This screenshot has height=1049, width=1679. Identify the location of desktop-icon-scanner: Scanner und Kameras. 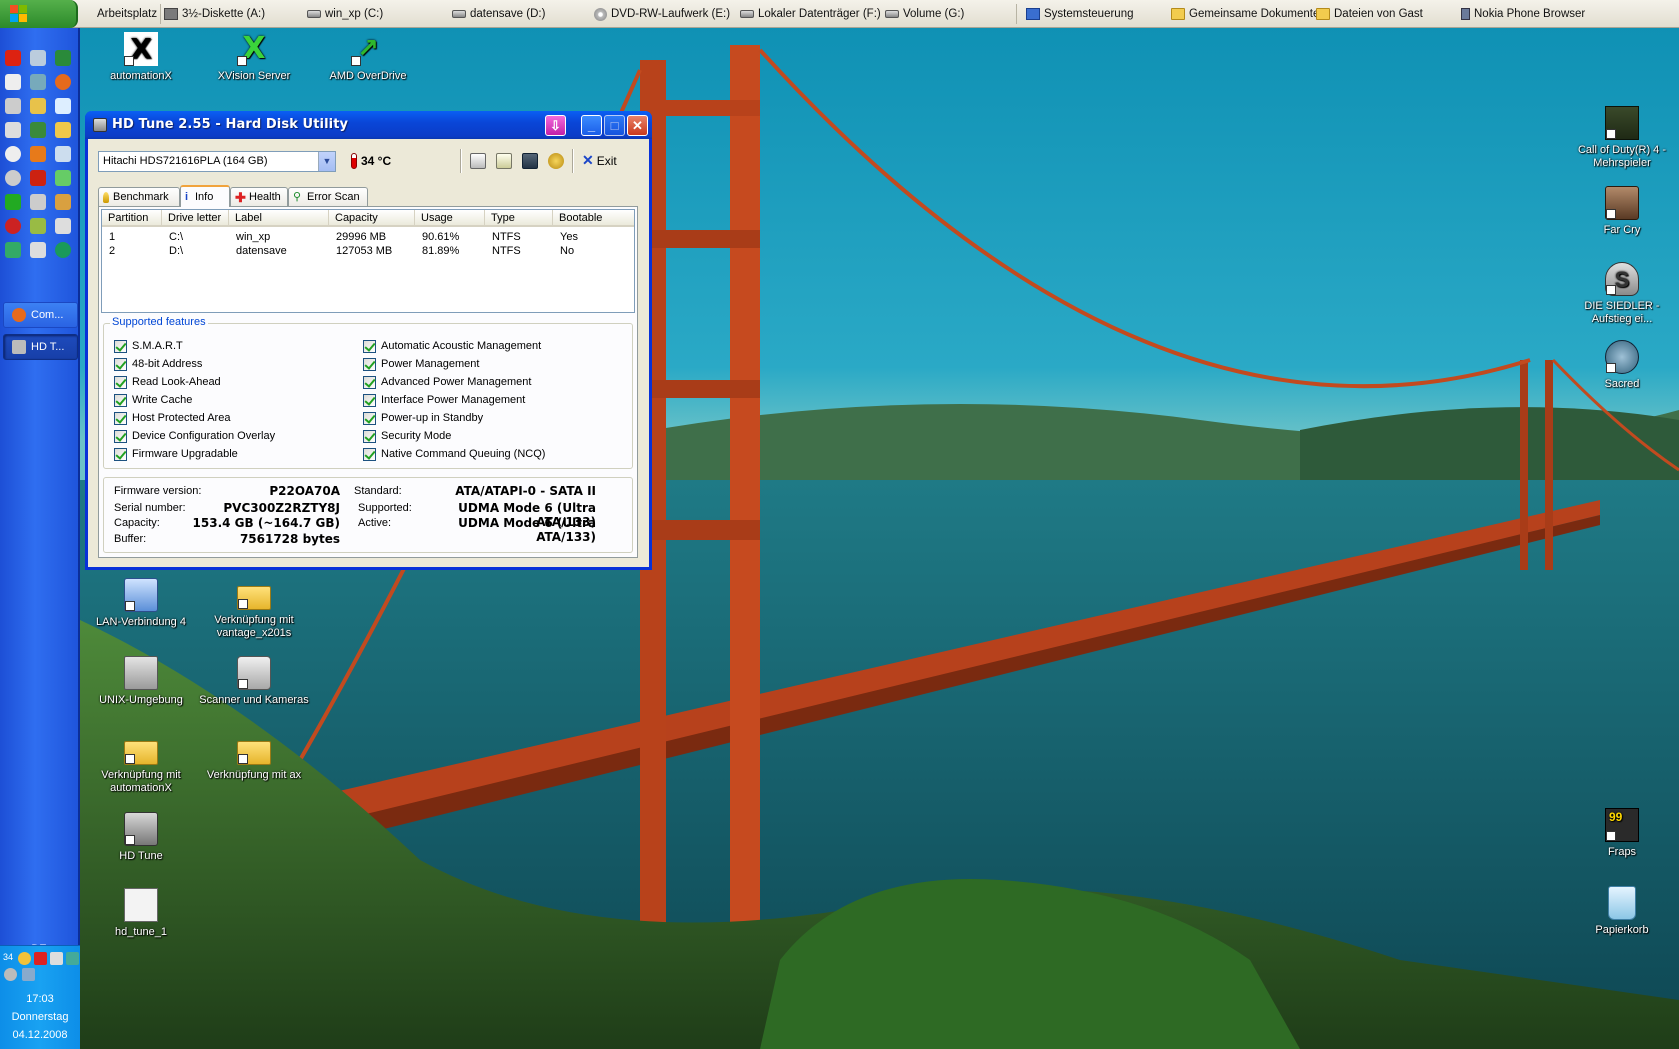
(254, 681).